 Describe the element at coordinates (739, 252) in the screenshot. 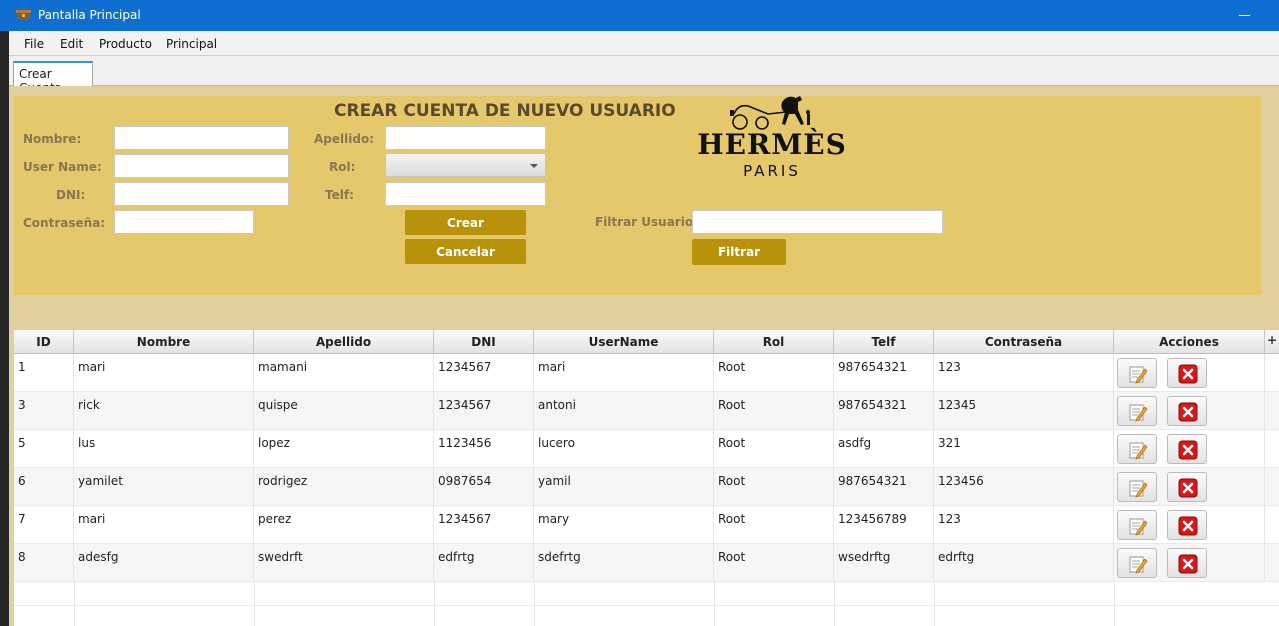

I see `filtrar-button: Filtrar` at that location.